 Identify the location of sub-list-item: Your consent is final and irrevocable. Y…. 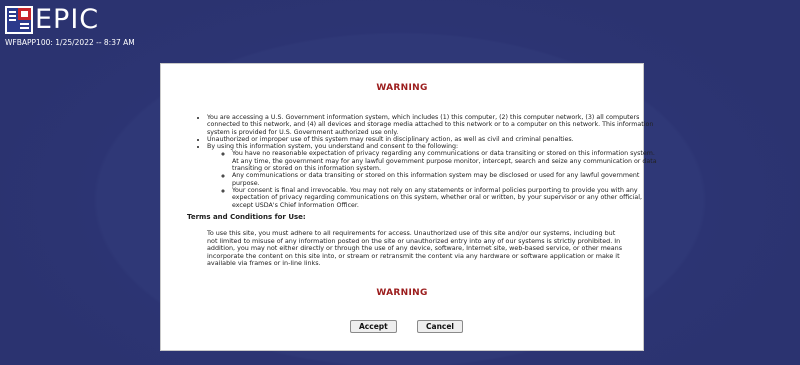
(445, 198).